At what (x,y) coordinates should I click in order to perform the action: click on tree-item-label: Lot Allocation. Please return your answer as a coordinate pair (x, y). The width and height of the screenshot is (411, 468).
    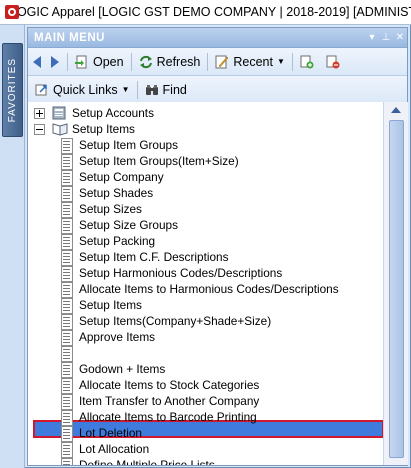
    Looking at the image, I should click on (114, 449).